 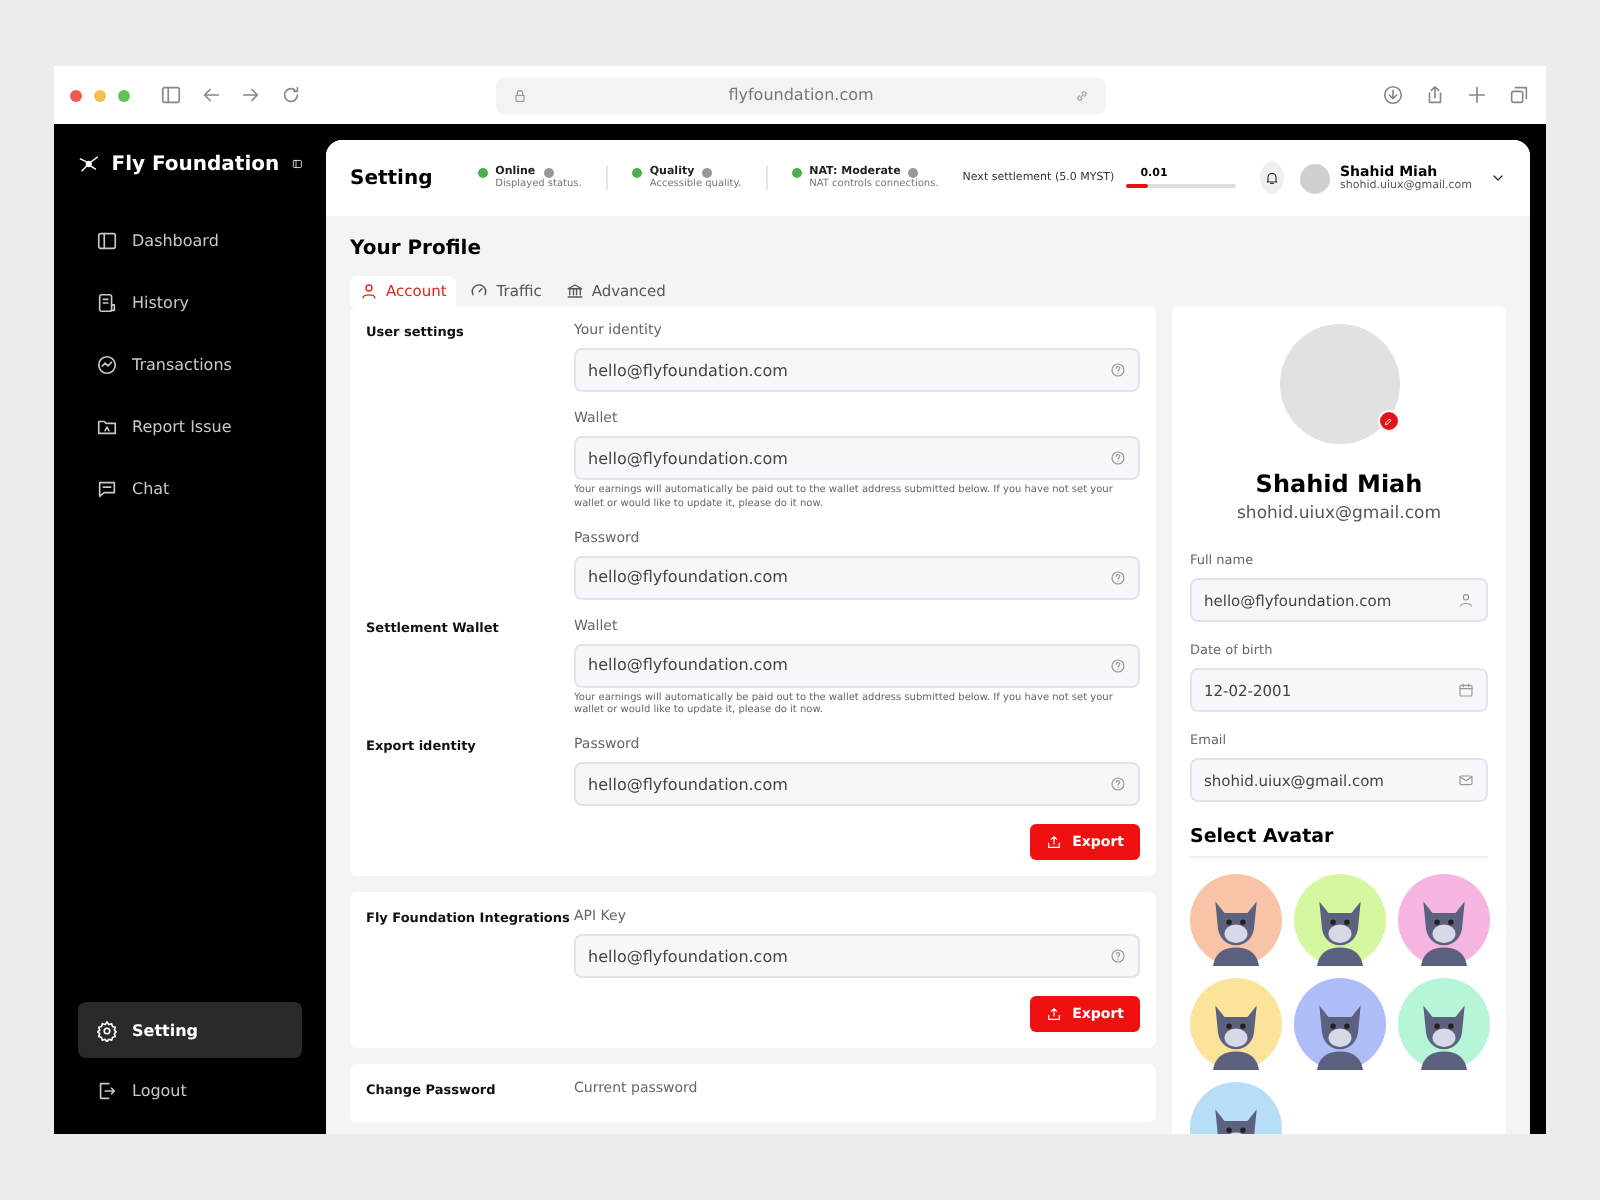 I want to click on forward-icon, so click(x=251, y=95).